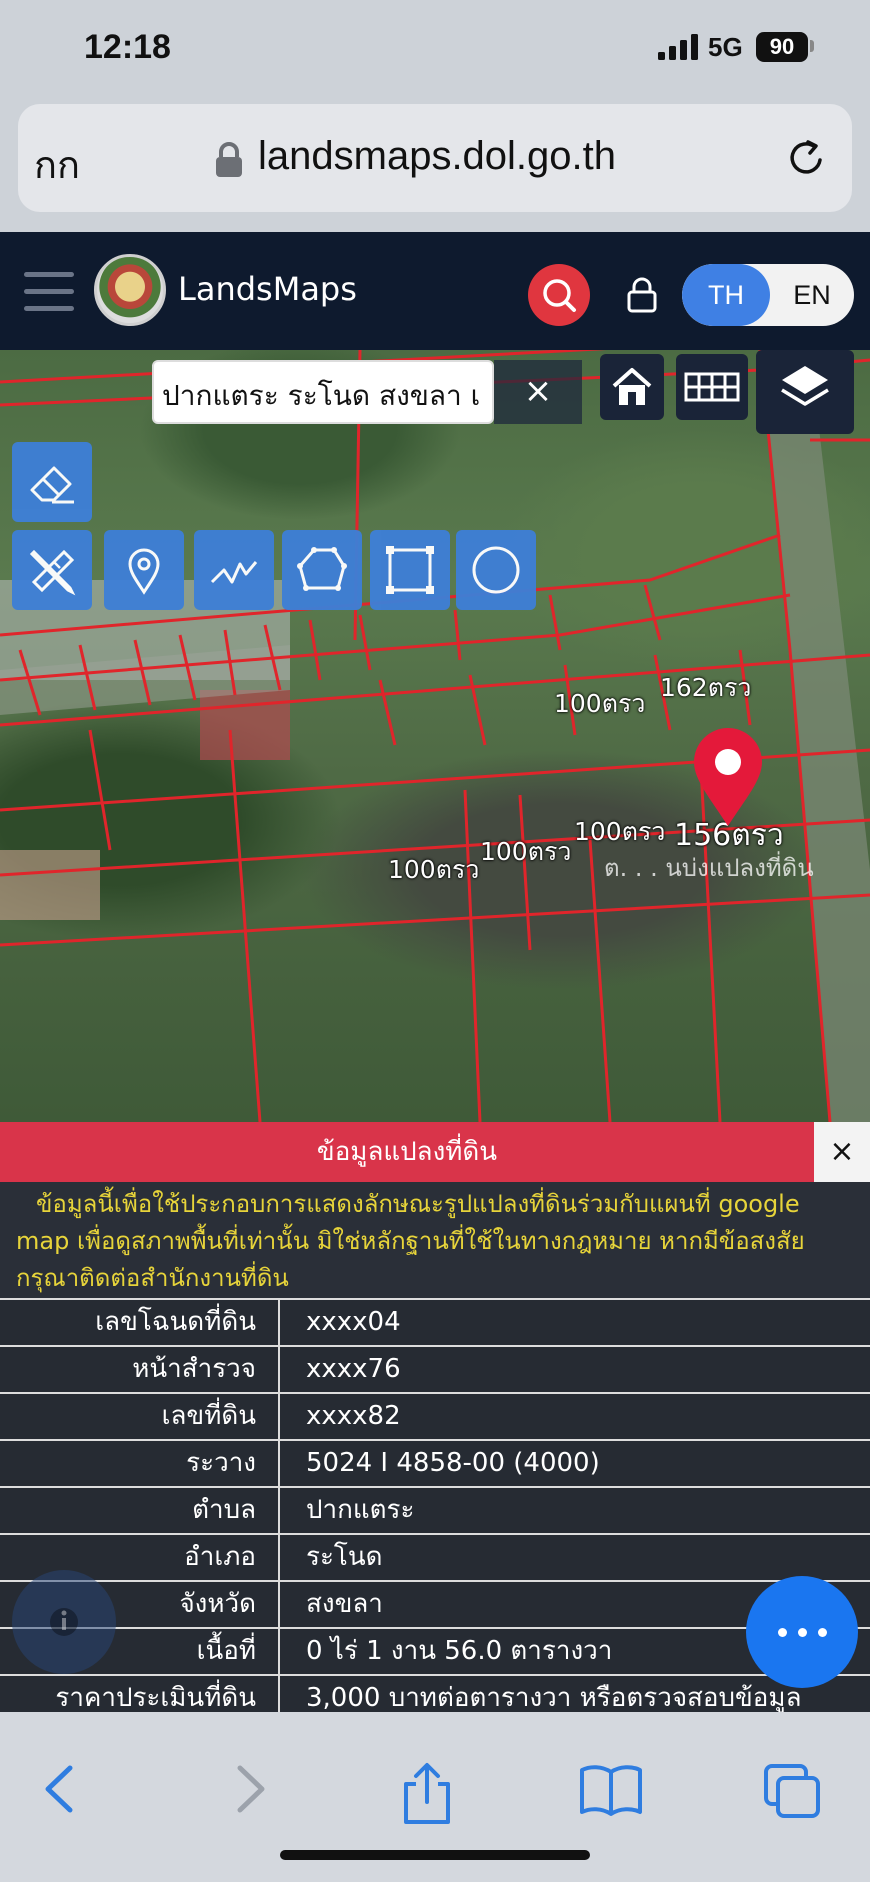  Describe the element at coordinates (435, 1603) in the screenshot. I see `table-row: จังหวัด สงขลา` at that location.